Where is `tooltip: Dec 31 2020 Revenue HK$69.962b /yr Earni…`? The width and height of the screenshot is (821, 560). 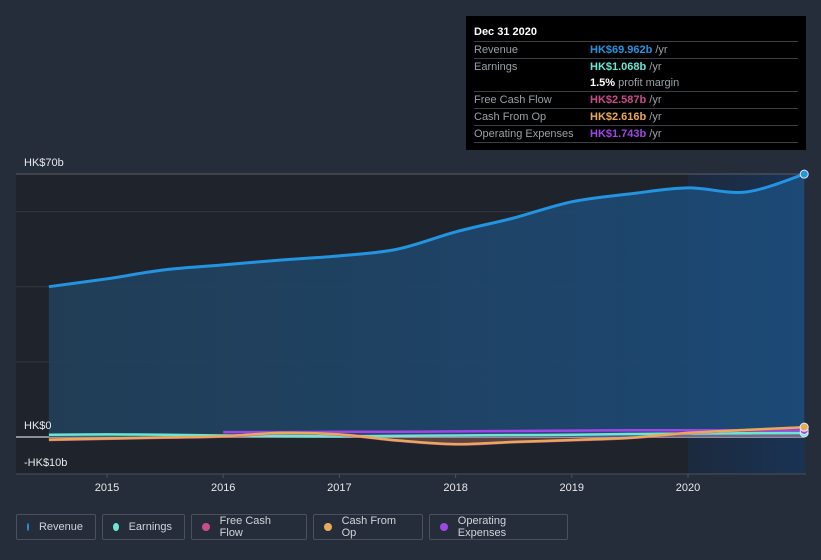
tooltip: Dec 31 2020 Revenue HK$69.962b /yr Earni… is located at coordinates (636, 83).